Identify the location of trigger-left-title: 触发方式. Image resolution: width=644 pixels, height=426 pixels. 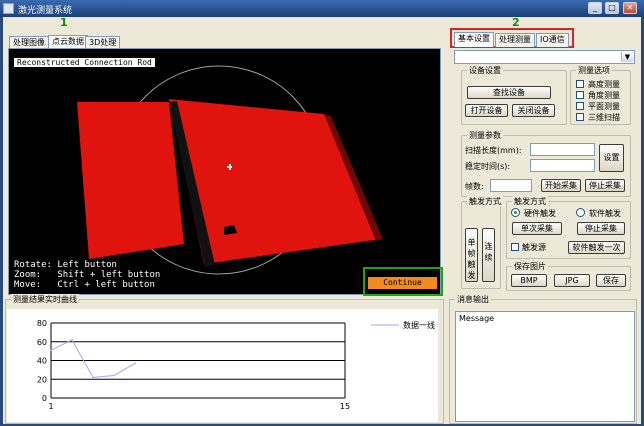
(485, 201).